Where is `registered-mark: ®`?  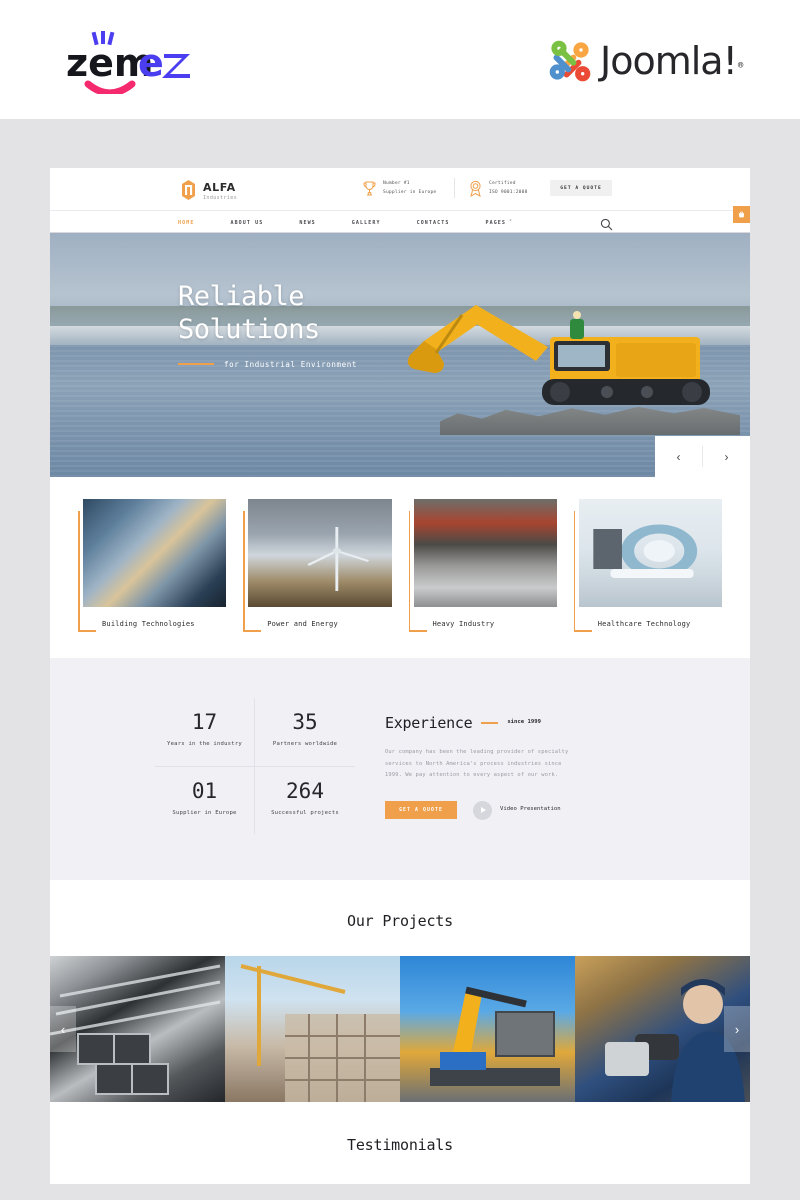 registered-mark: ® is located at coordinates (740, 65).